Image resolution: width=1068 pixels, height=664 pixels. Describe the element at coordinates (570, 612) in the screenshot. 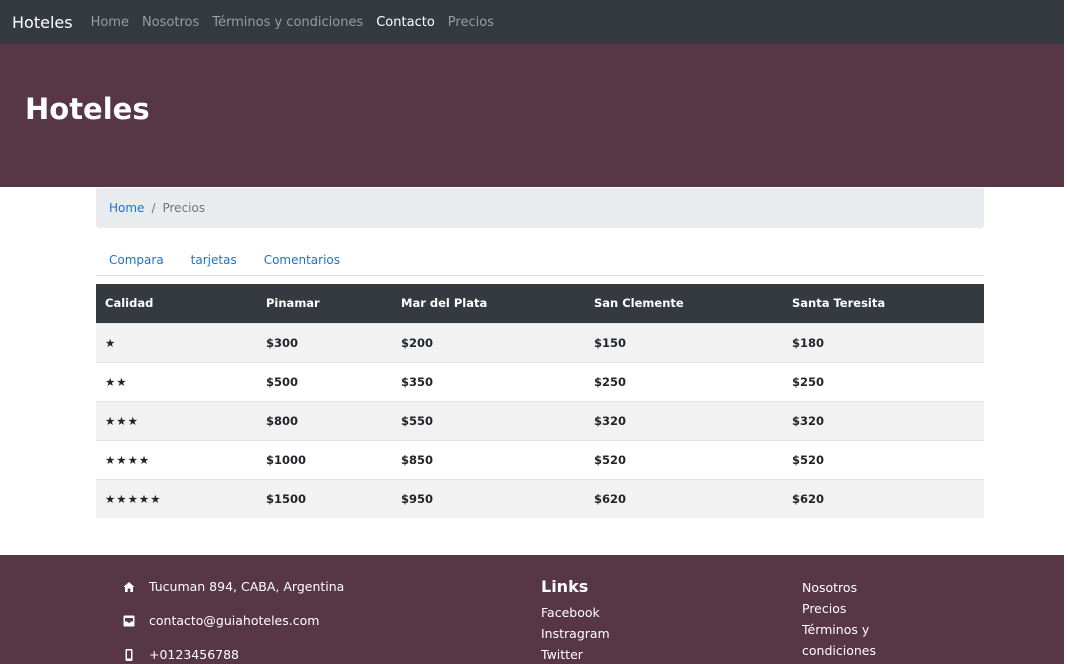

I see `footer-link-facebook: Facebook` at that location.